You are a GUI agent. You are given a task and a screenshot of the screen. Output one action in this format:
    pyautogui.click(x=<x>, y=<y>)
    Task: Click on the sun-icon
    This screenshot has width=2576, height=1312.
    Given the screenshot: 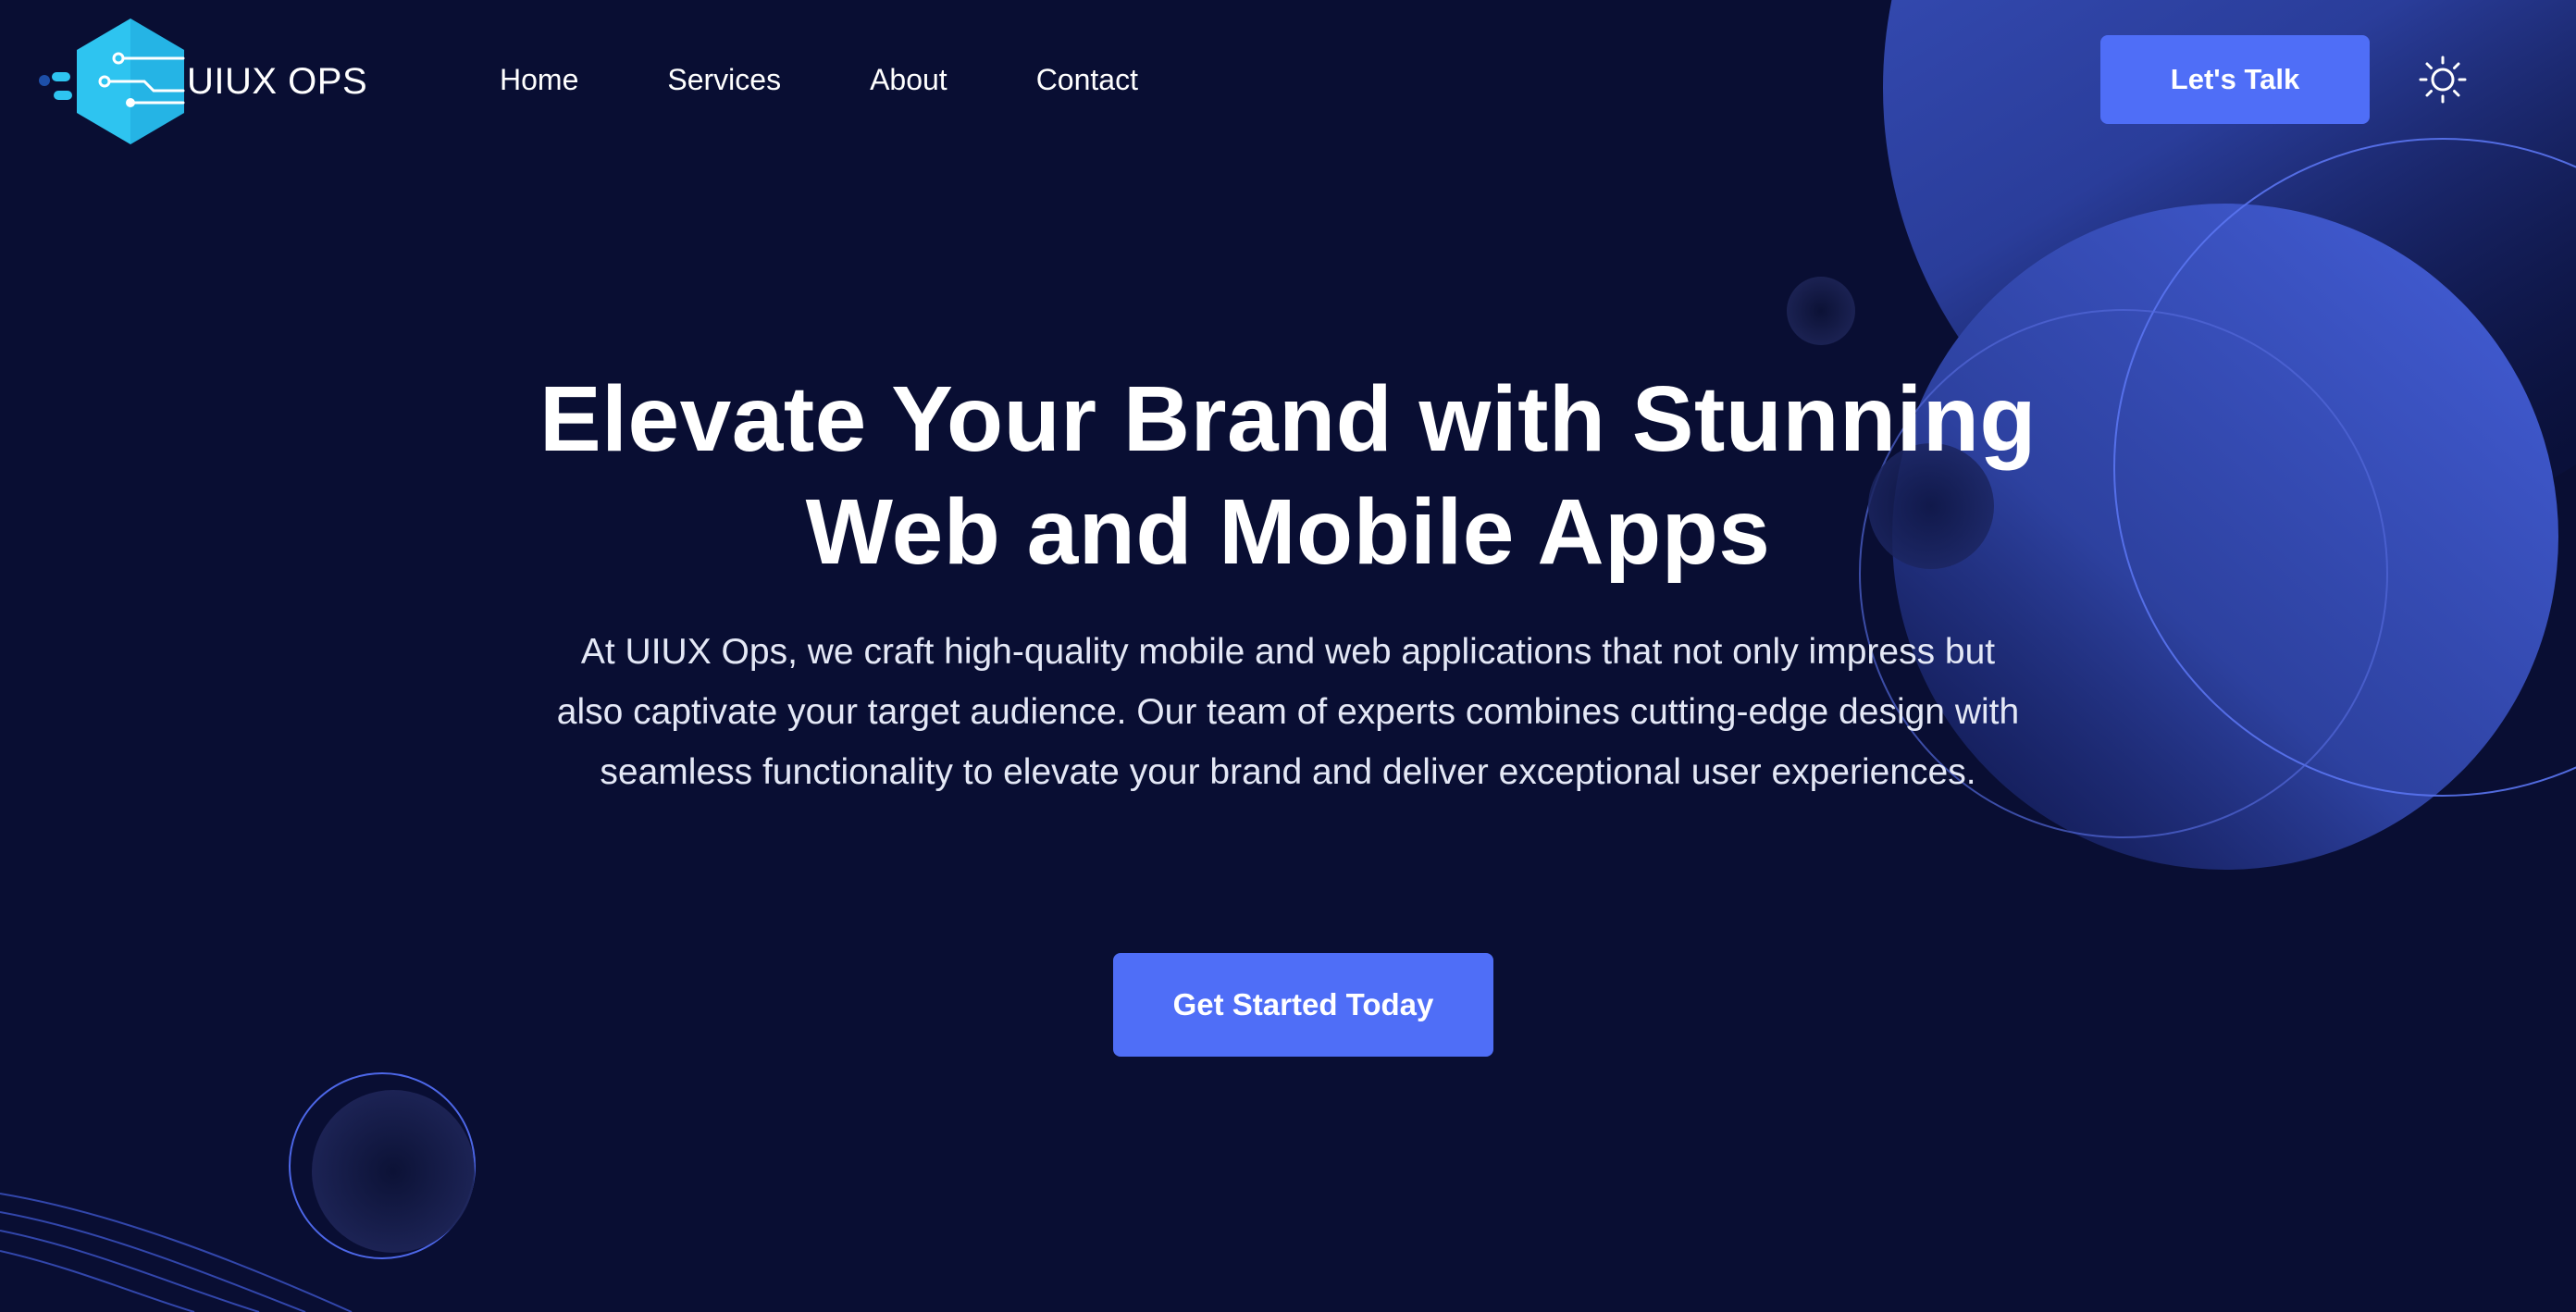 What is the action you would take?
    pyautogui.click(x=2443, y=80)
    